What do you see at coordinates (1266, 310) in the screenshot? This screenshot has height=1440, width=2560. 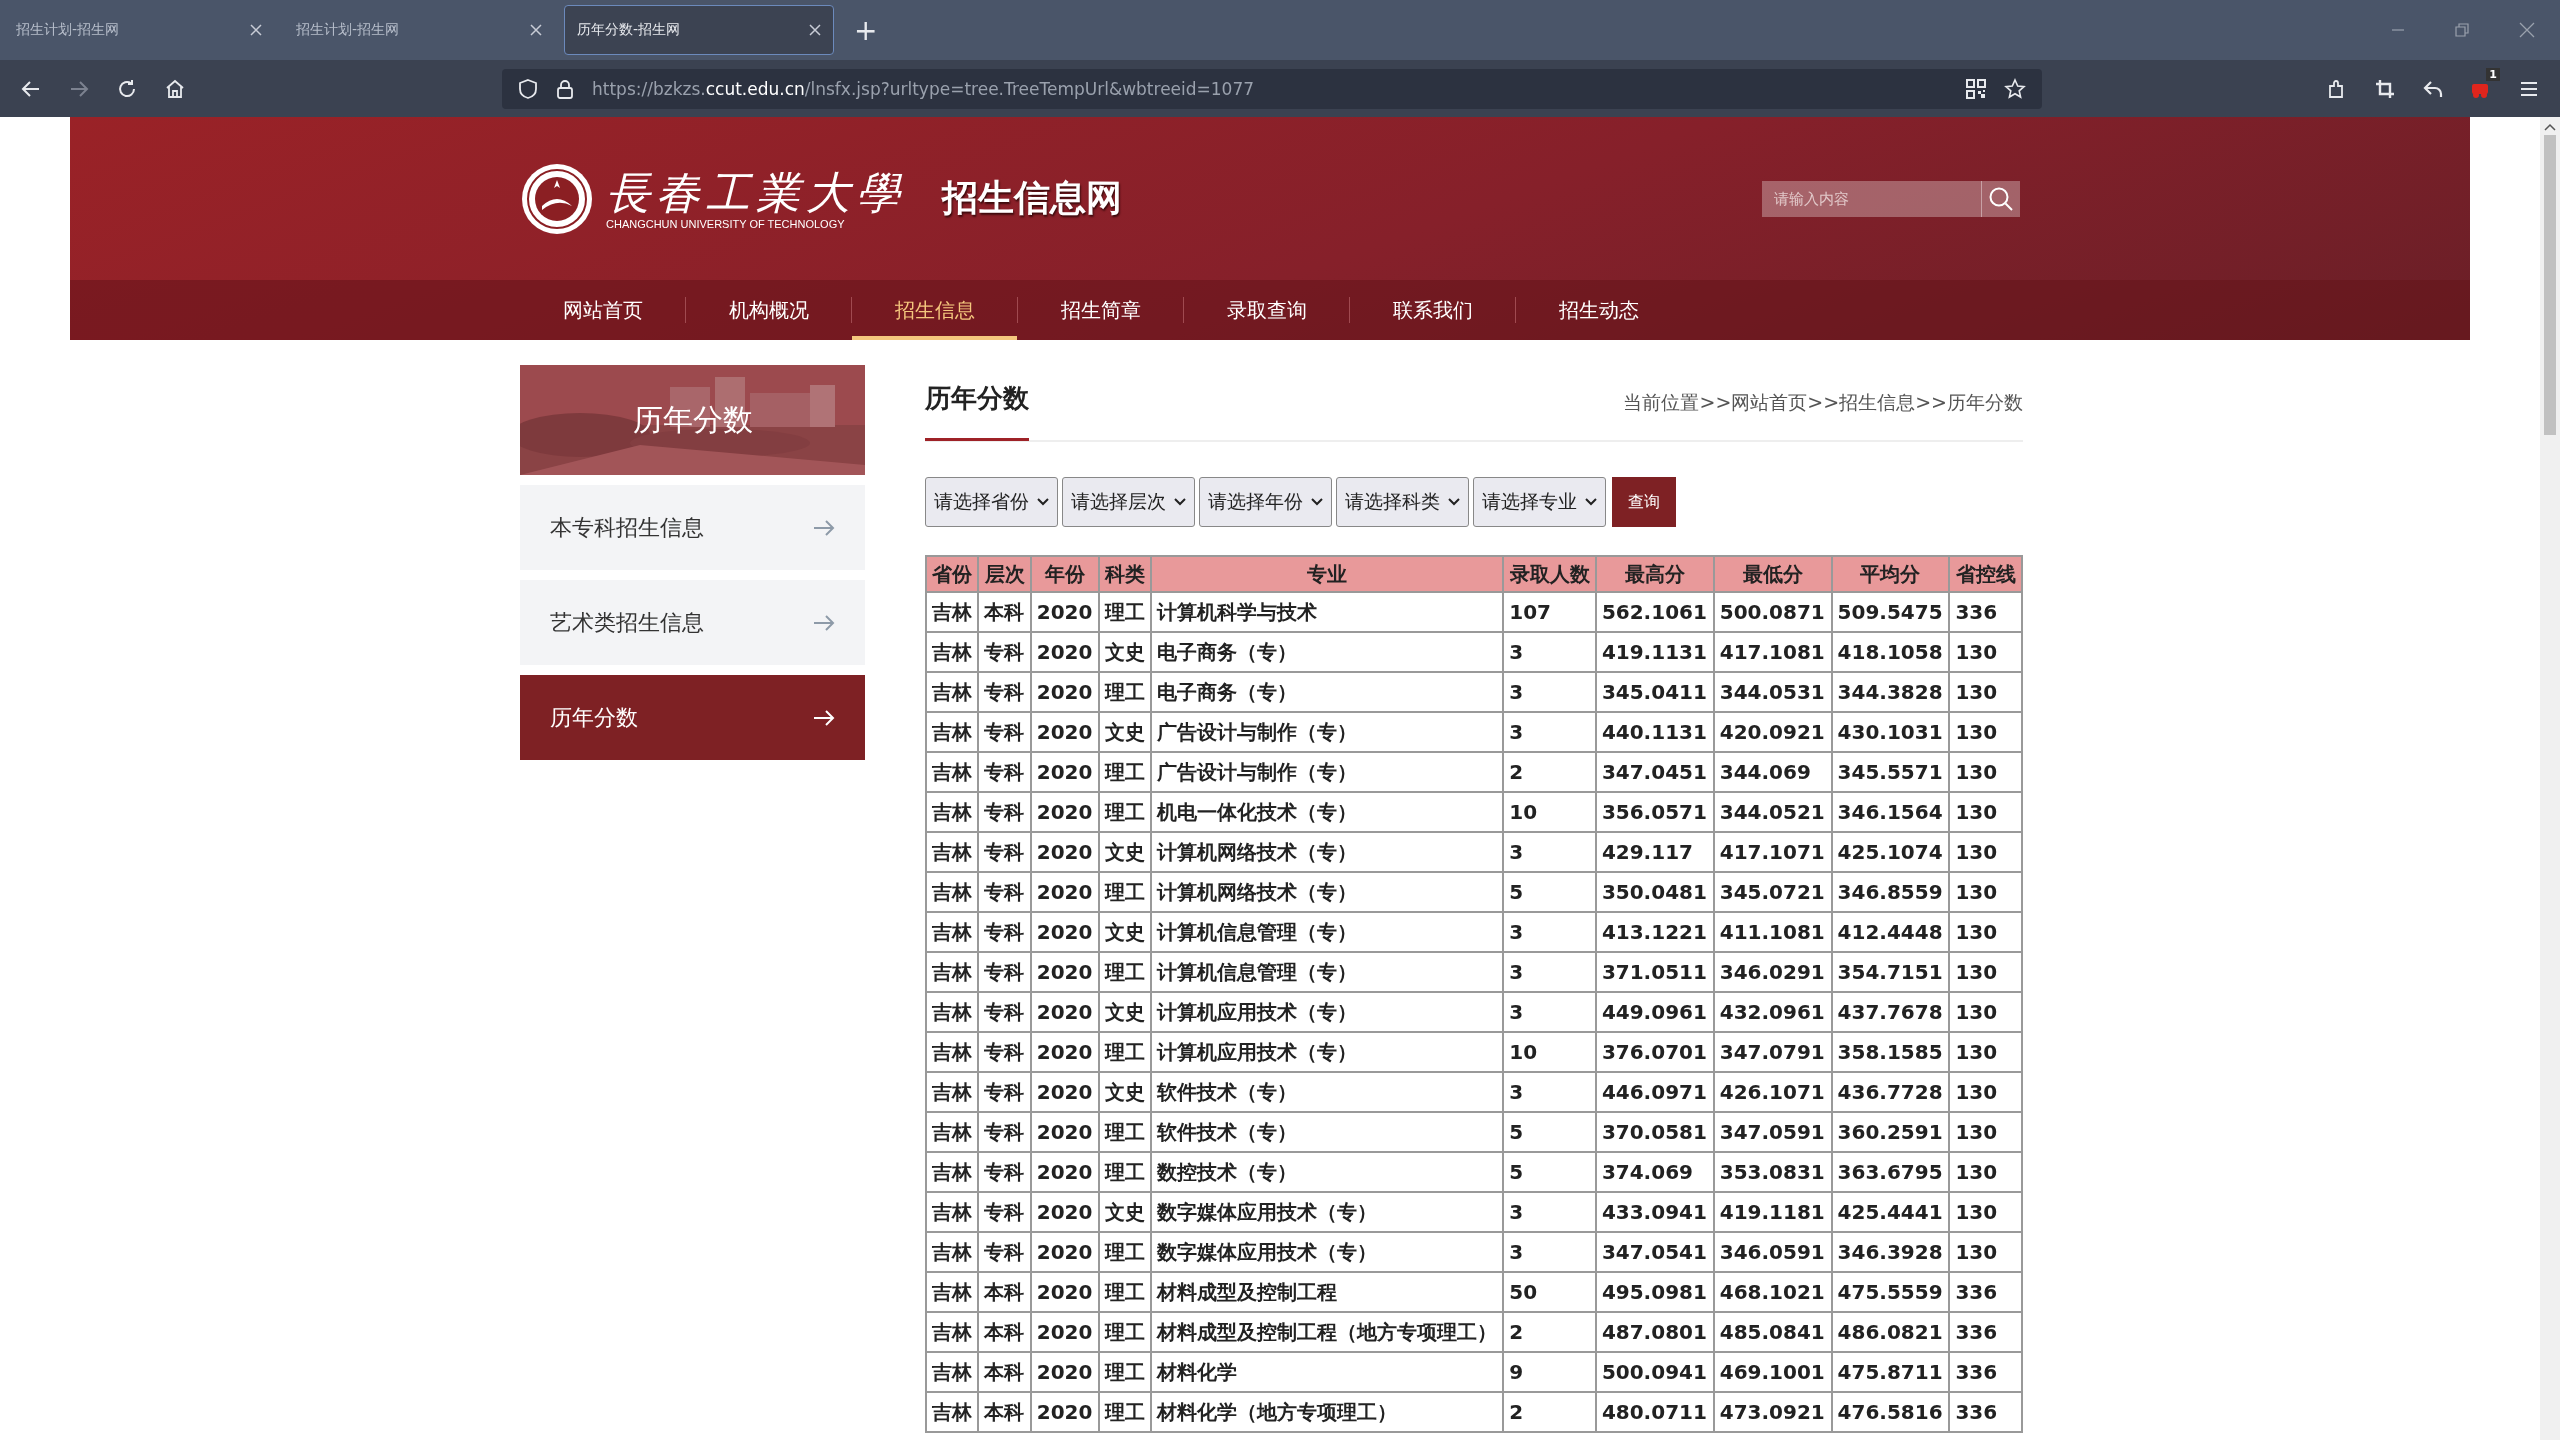 I see `nav-link: 录取查询` at bounding box center [1266, 310].